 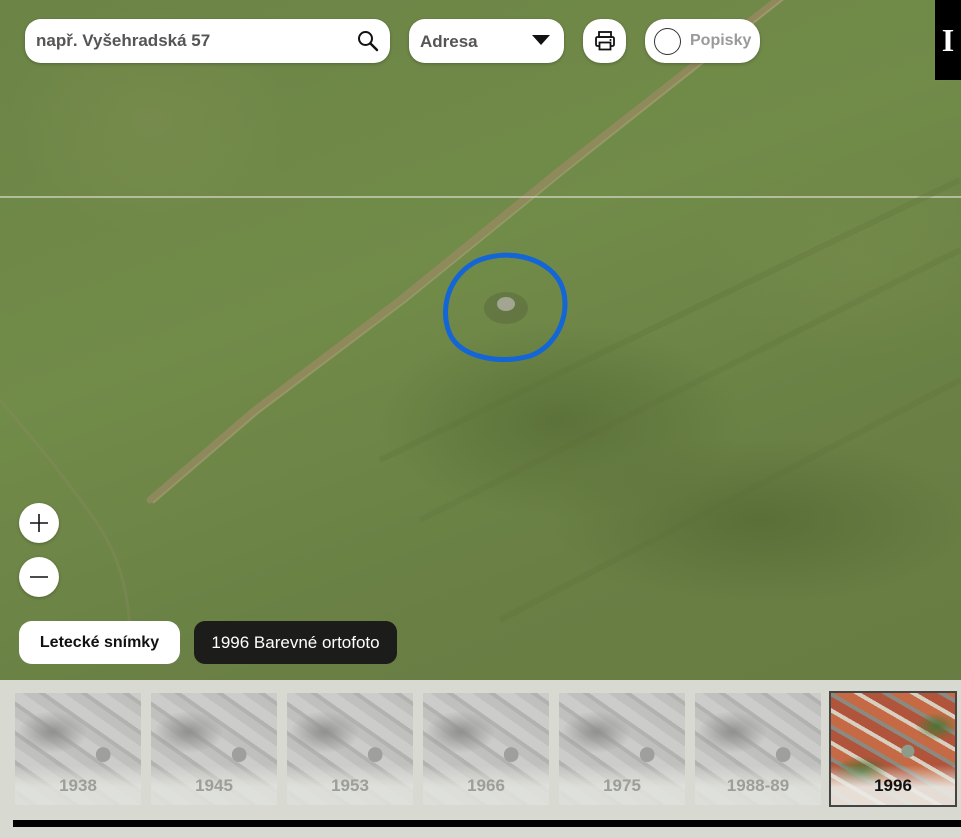 What do you see at coordinates (893, 749) in the screenshot?
I see `timeline-thumb-1996: 1996` at bounding box center [893, 749].